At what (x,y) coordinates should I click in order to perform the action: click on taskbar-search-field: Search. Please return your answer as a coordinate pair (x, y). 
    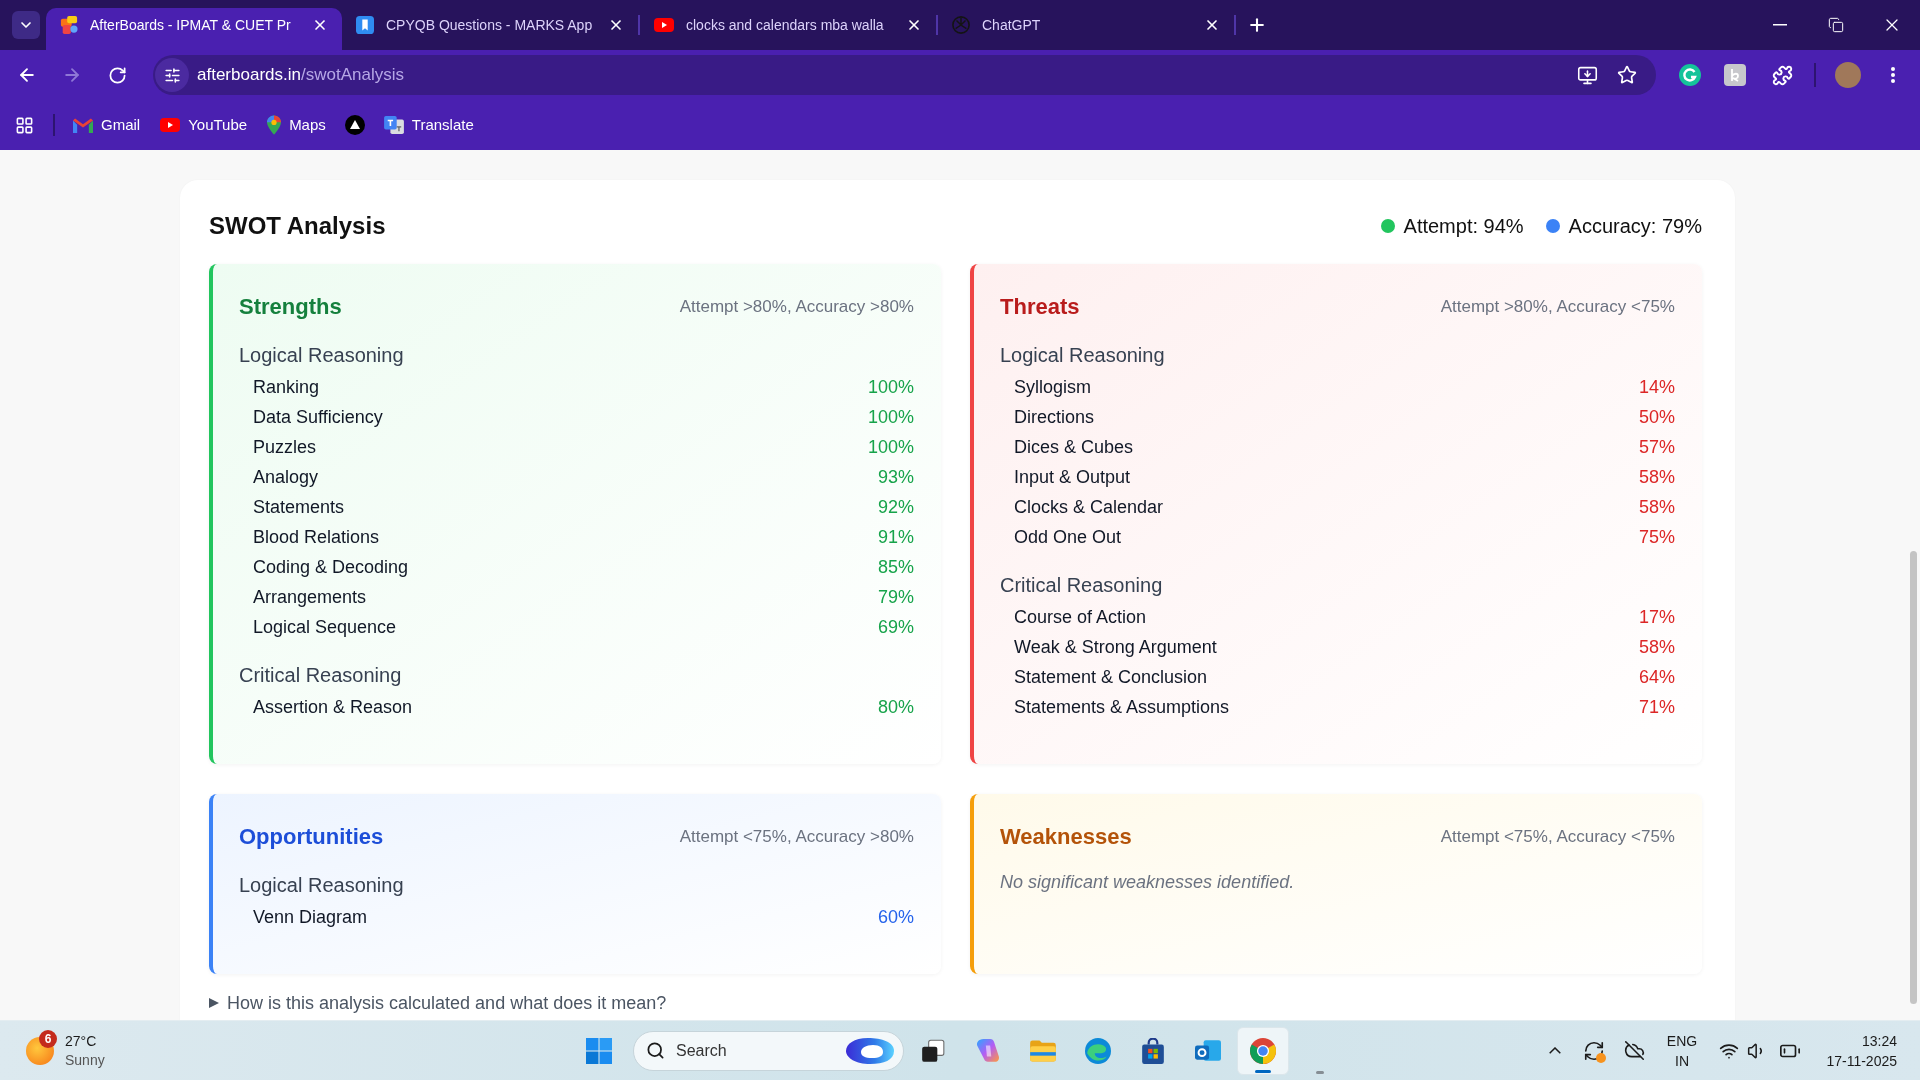
    Looking at the image, I should click on (768, 1050).